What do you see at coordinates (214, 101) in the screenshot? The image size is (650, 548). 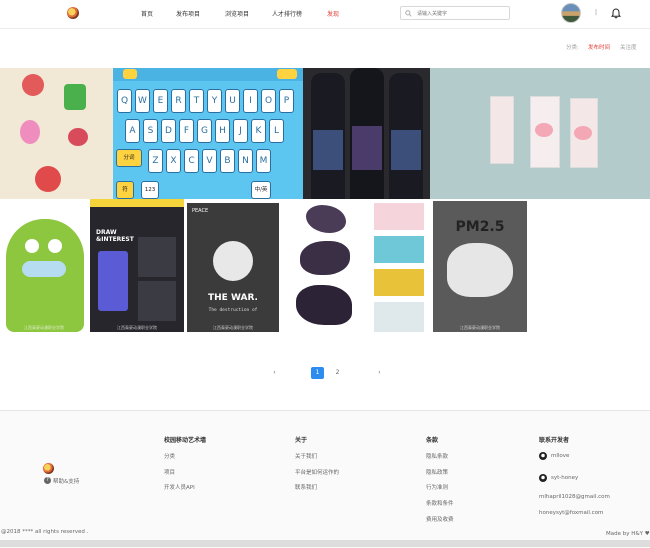 I see `keyboard-key: Y` at bounding box center [214, 101].